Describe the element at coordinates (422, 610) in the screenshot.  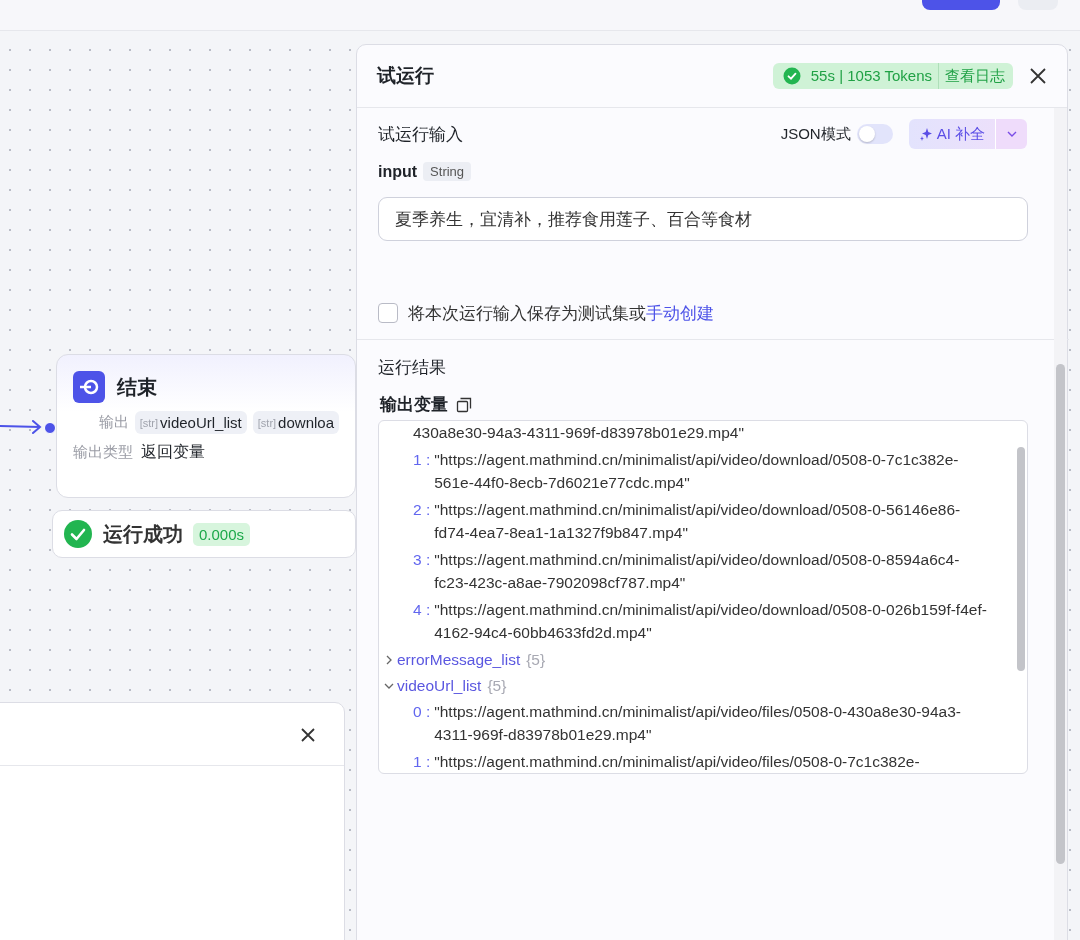
I see `json-index: 4 :` at that location.